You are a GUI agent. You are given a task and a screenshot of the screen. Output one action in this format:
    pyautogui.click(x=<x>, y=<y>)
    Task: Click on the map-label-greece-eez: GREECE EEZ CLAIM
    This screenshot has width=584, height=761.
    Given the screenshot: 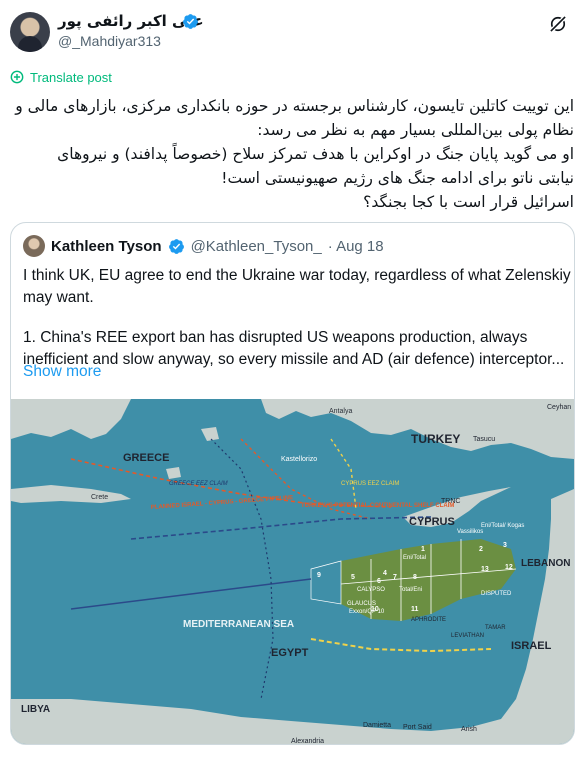 What is the action you would take?
    pyautogui.click(x=198, y=484)
    